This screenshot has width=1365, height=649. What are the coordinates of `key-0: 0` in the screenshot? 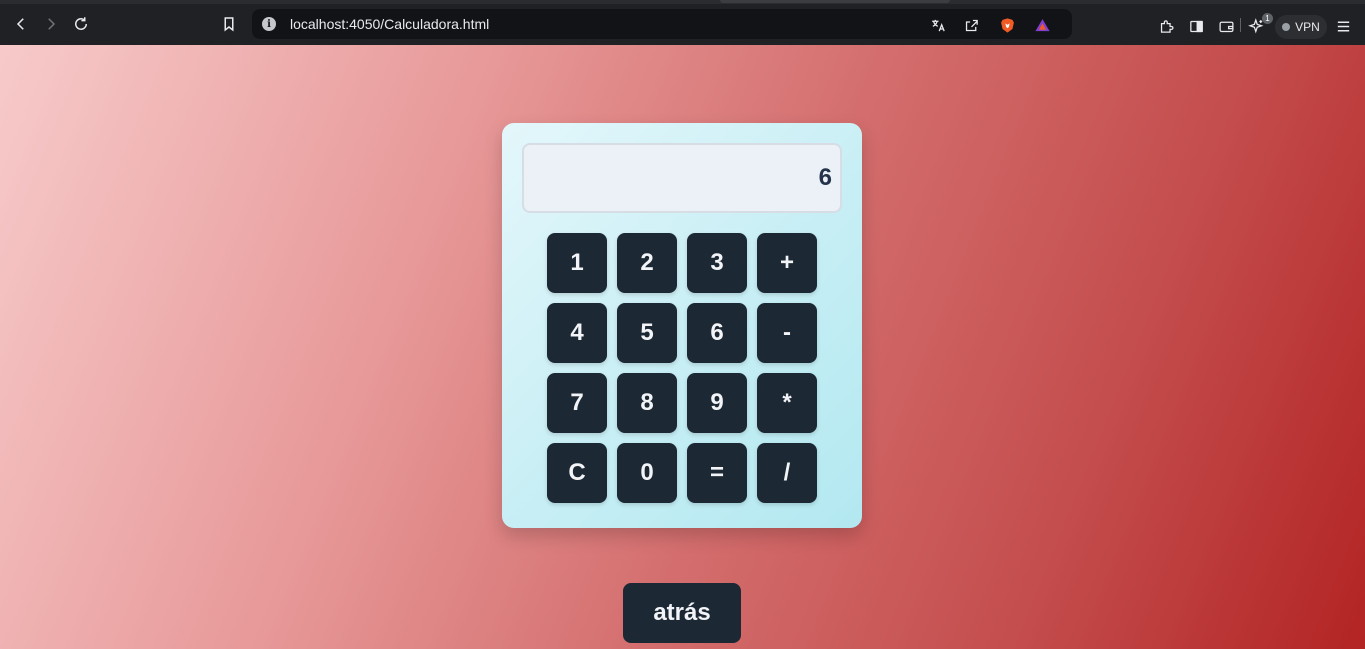 It's located at (647, 473).